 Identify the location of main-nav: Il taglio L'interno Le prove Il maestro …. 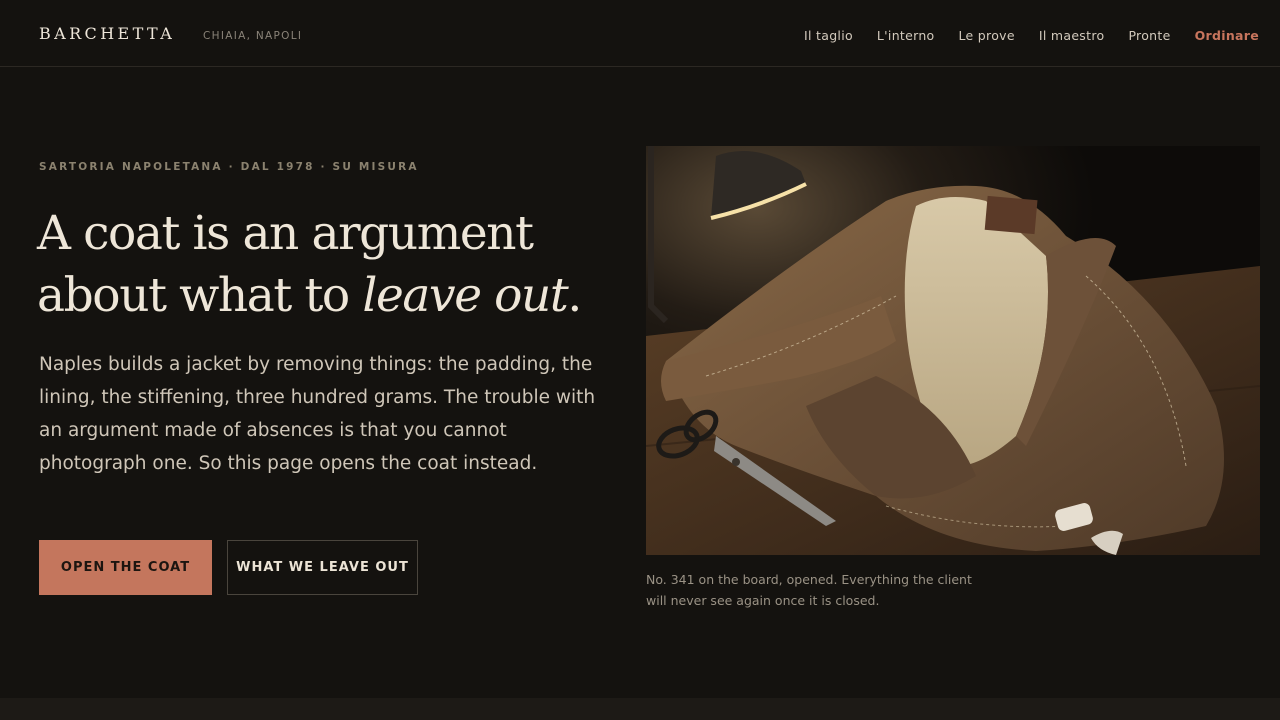
(1019, 35).